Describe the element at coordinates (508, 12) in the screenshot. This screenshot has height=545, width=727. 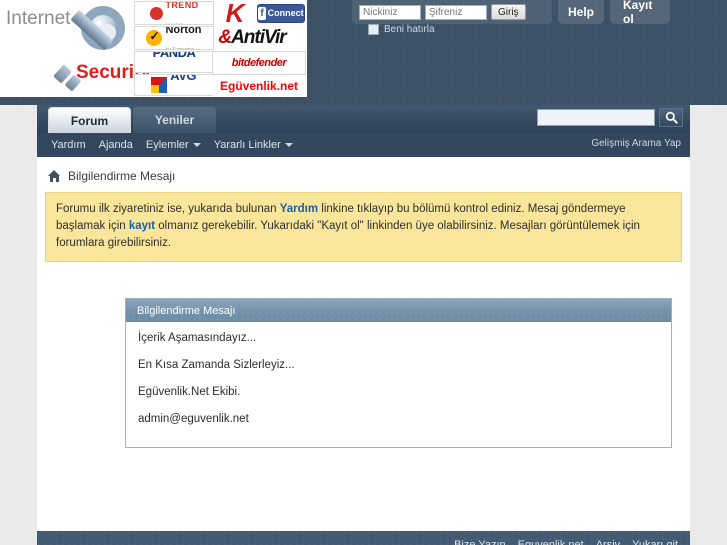
I see `login-submit-button: Giriş` at that location.